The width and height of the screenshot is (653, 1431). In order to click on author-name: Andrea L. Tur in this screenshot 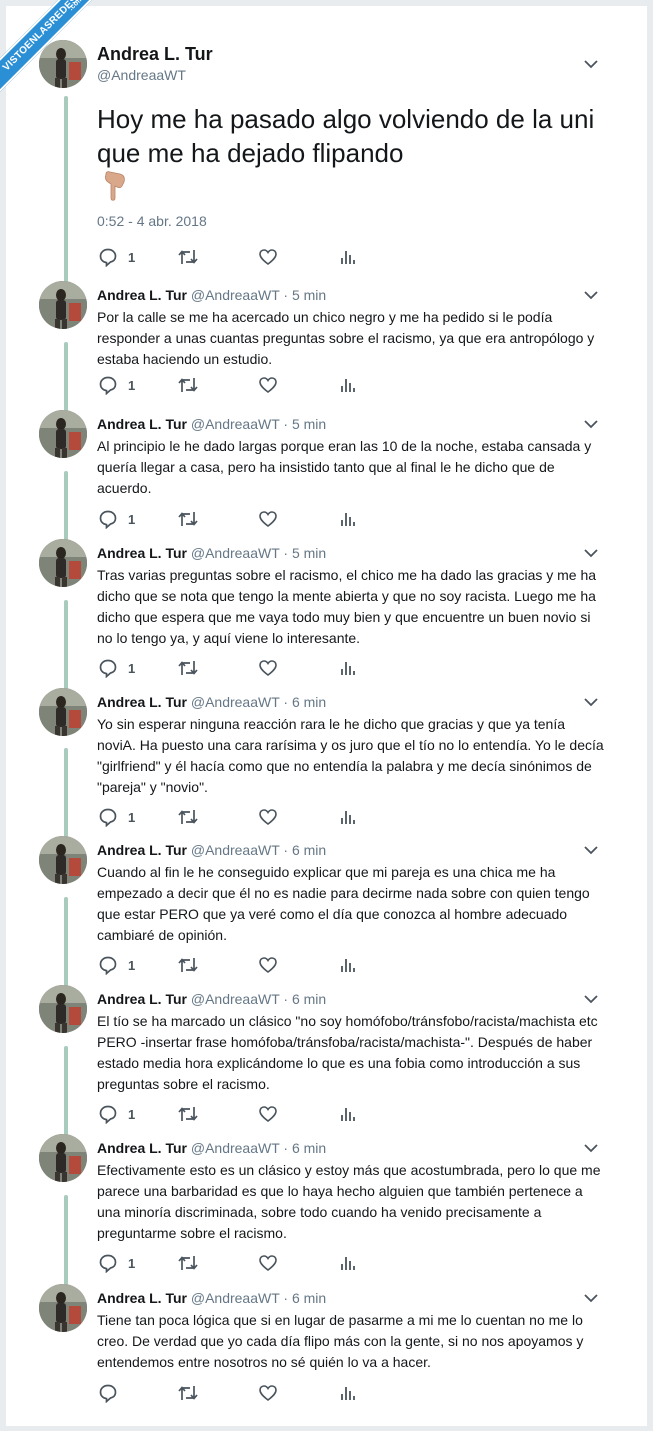, I will do `click(155, 54)`.